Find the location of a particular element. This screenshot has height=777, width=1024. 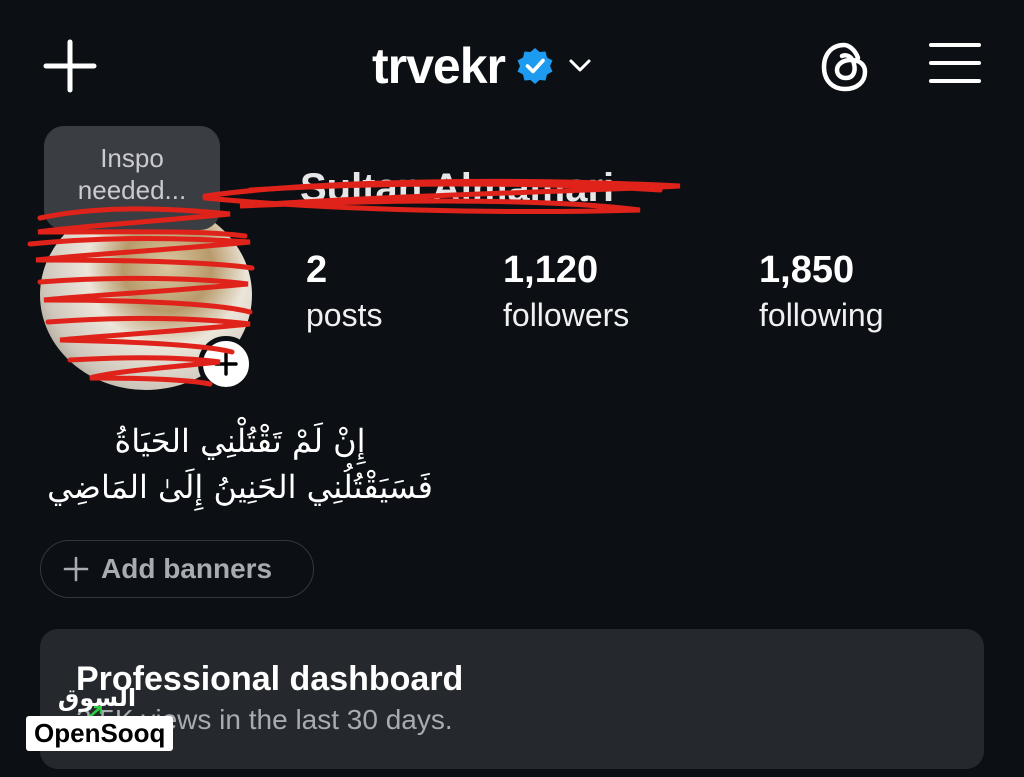

stat-following: 1,850 following is located at coordinates (821, 293).